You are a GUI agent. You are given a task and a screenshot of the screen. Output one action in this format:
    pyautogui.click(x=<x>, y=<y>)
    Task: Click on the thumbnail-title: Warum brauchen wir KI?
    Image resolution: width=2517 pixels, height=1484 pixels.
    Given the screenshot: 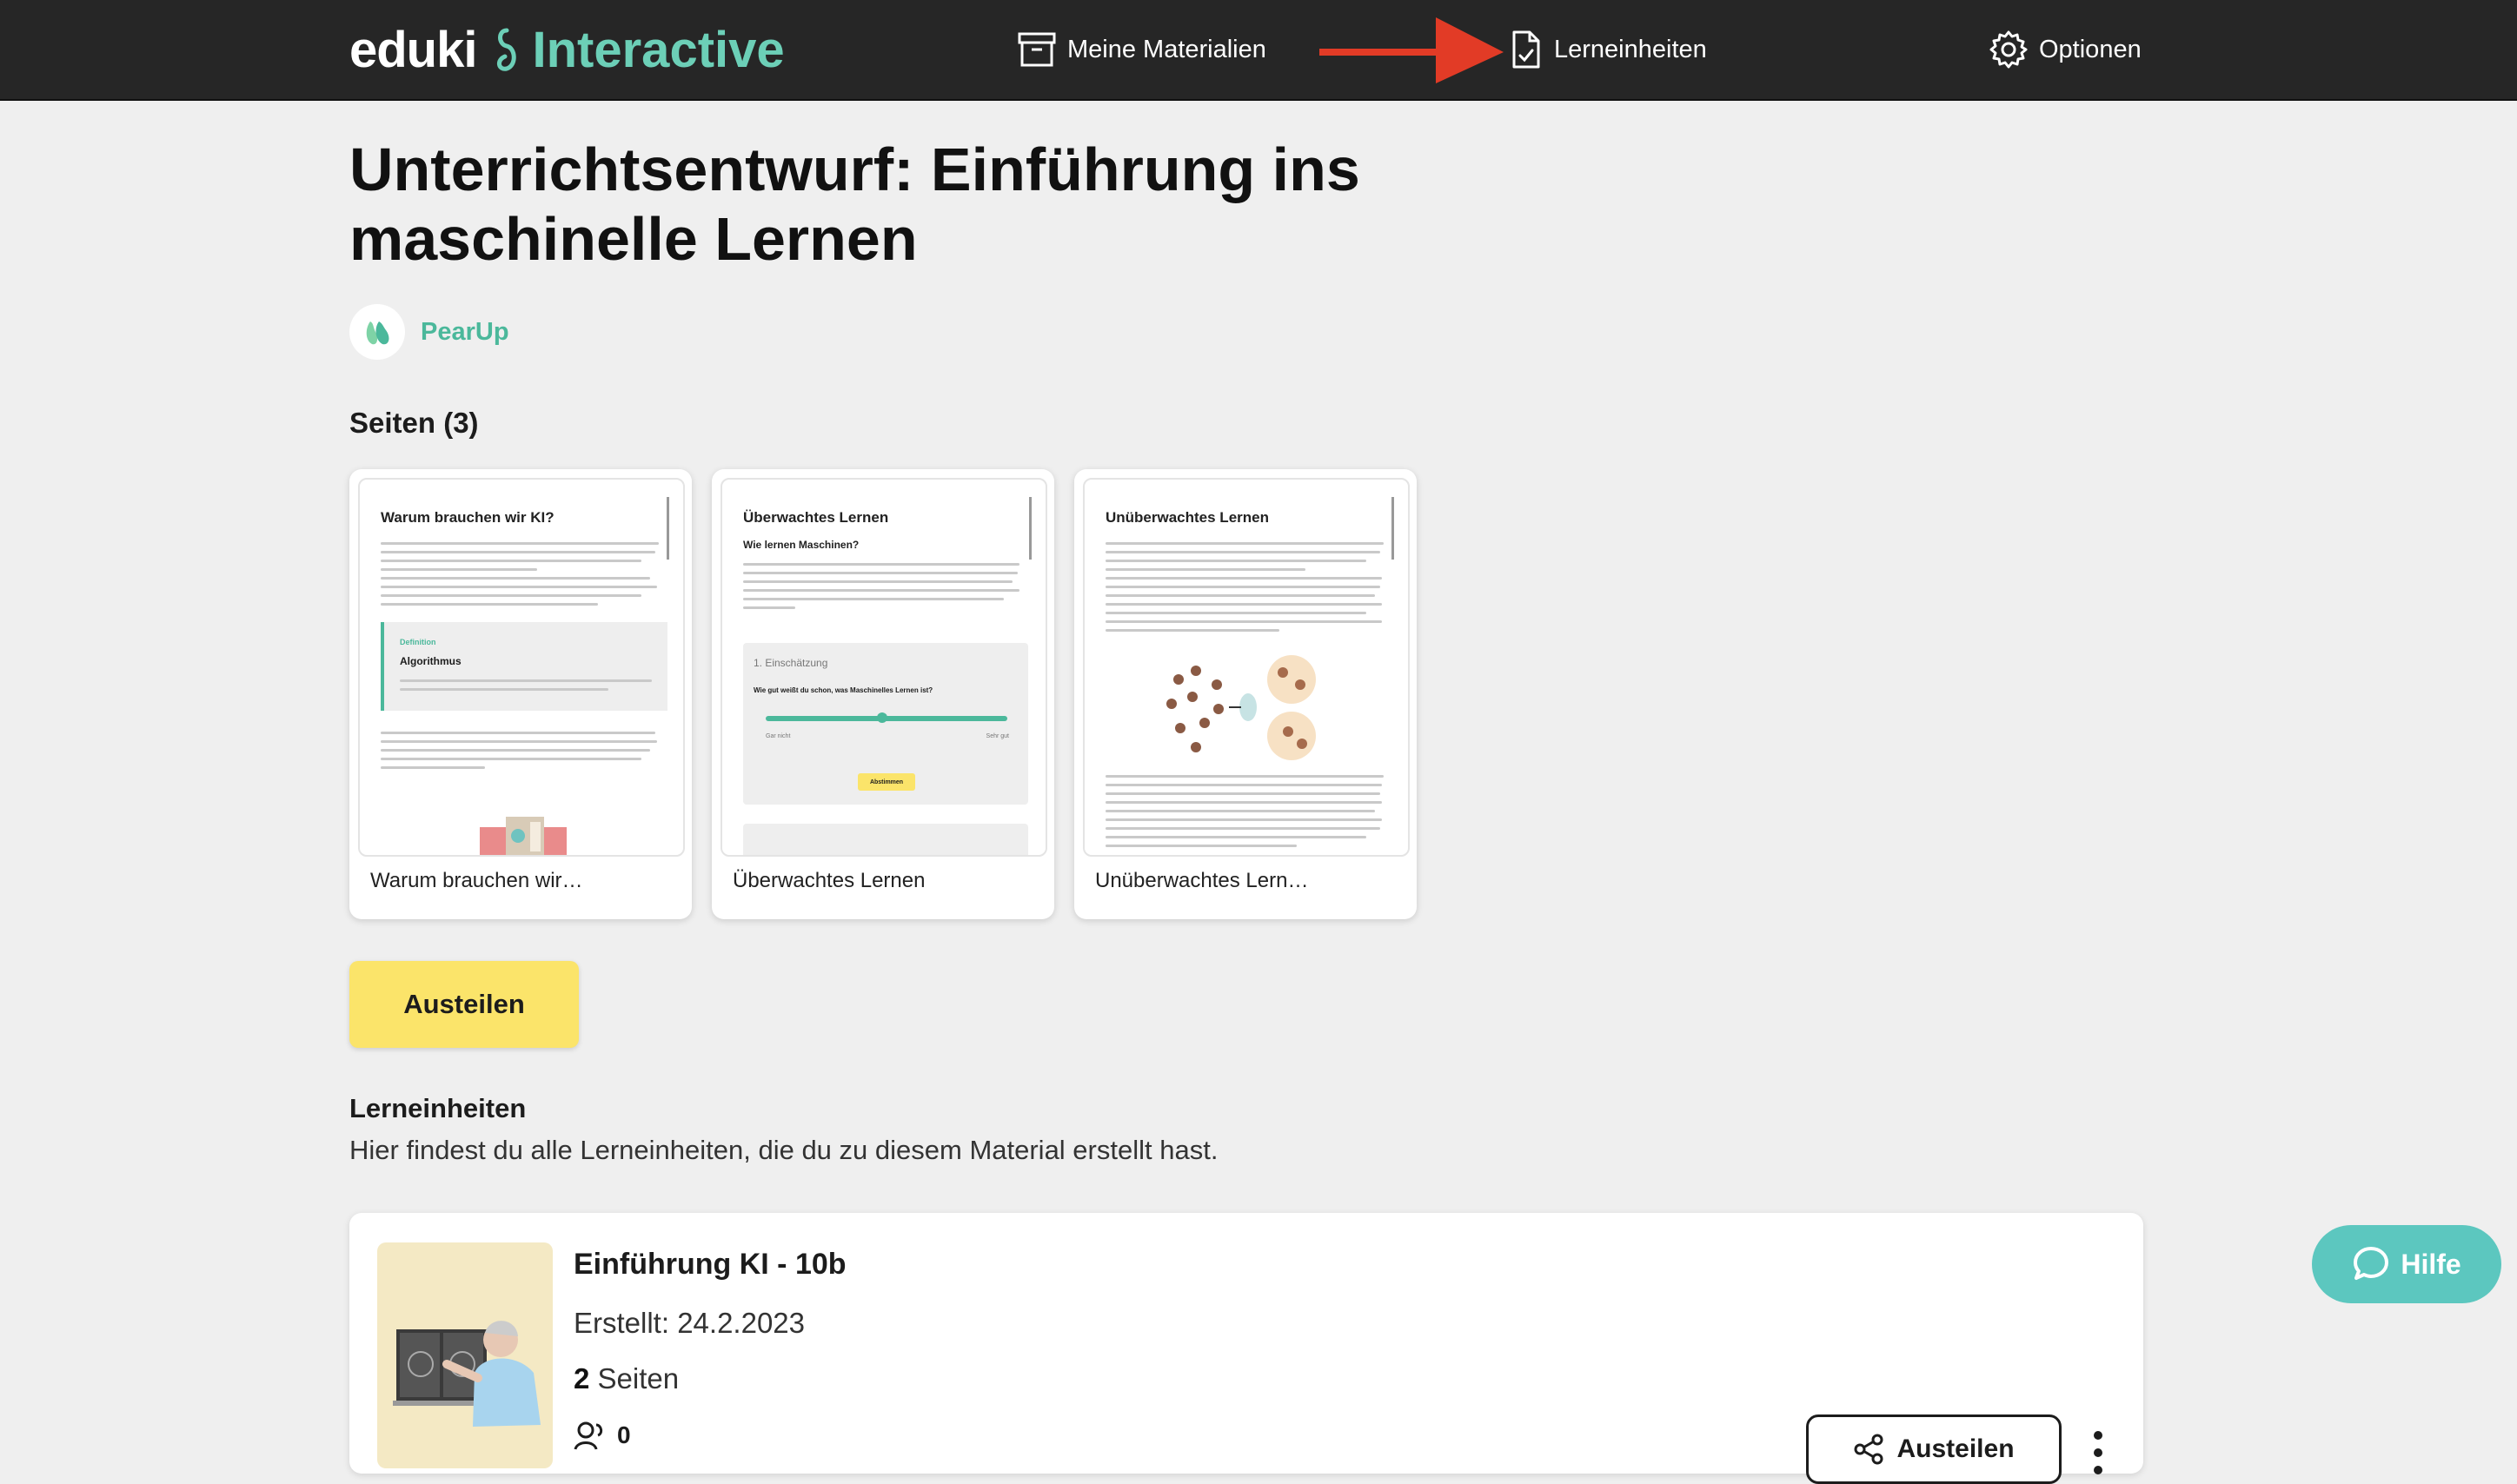 What is the action you would take?
    pyautogui.click(x=468, y=517)
    